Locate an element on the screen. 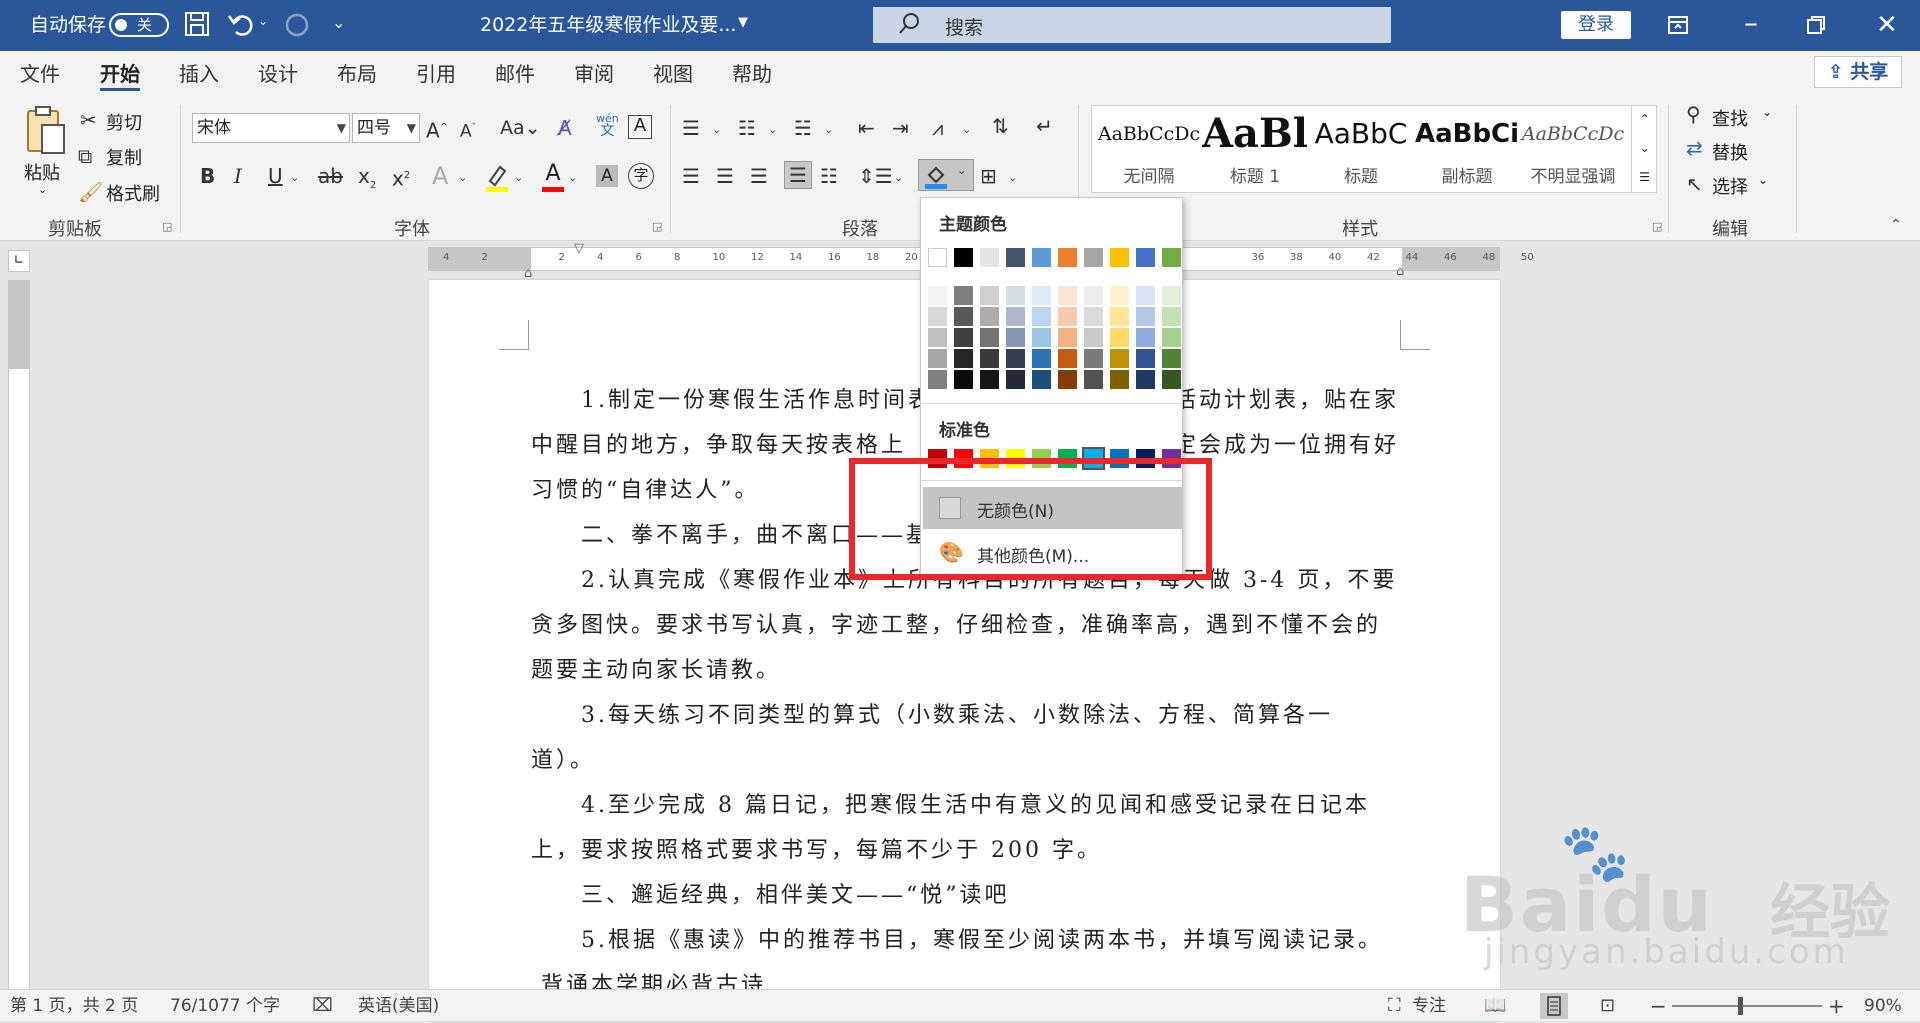  search-input: 搜索 is located at coordinates (1132, 25).